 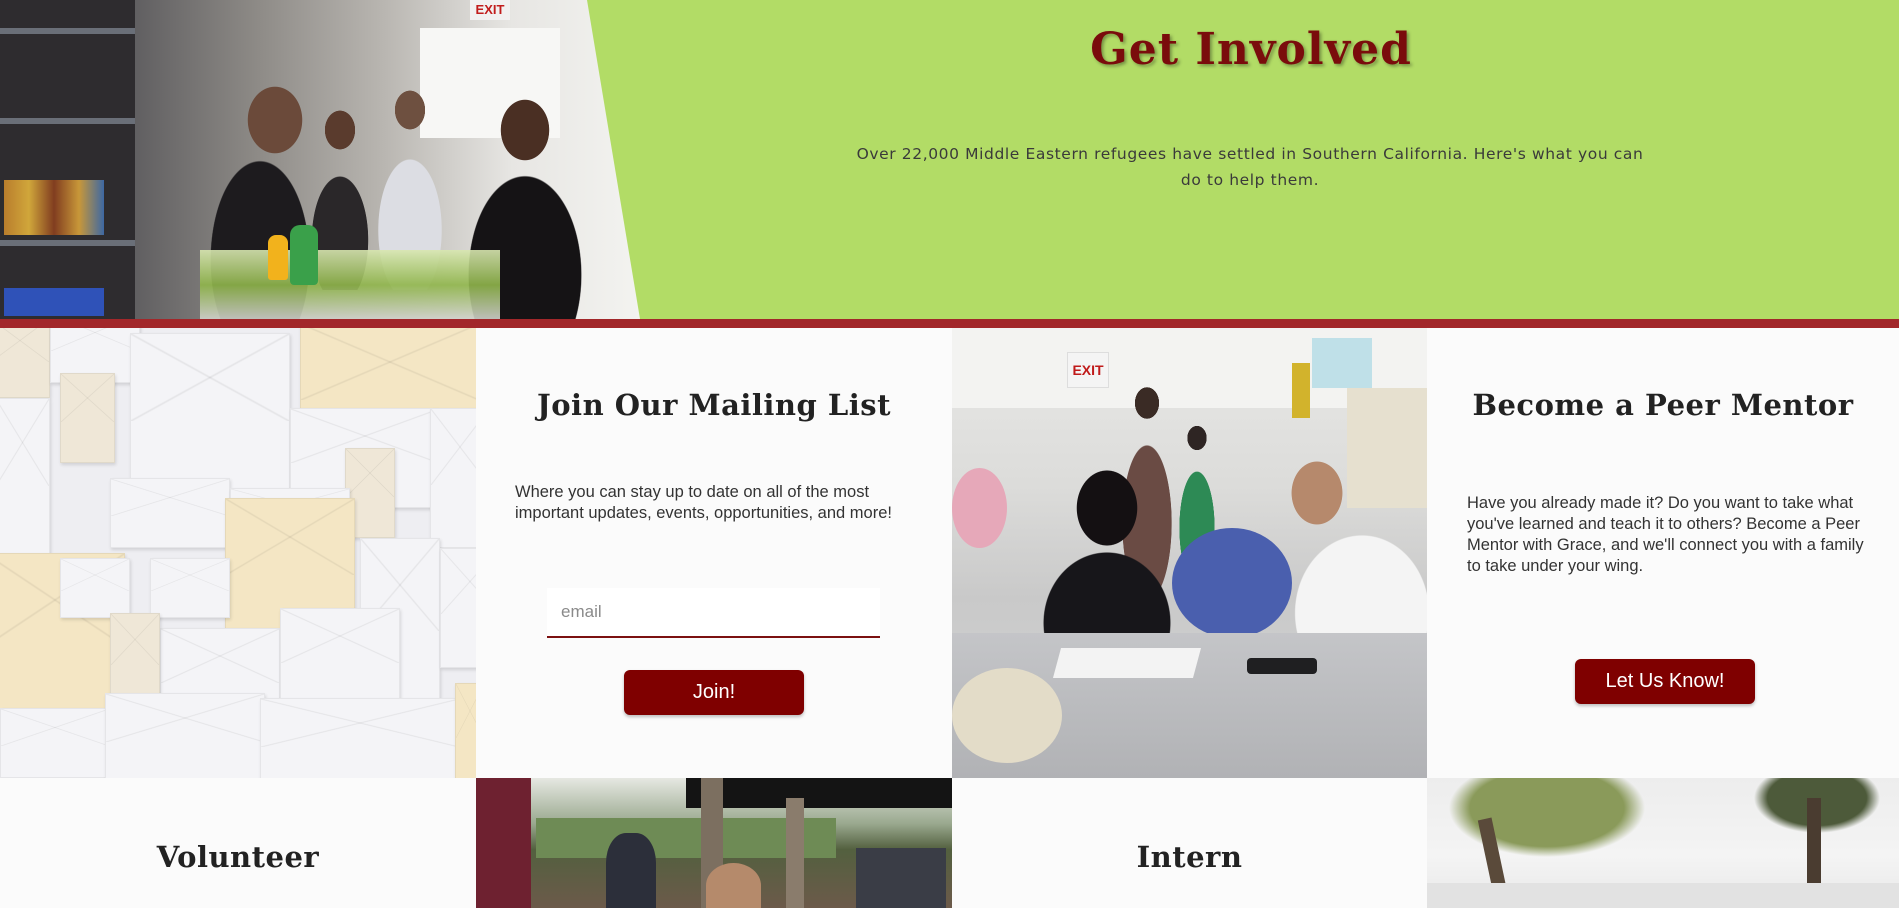 I want to click on email-field-wrapper, so click(x=713, y=613).